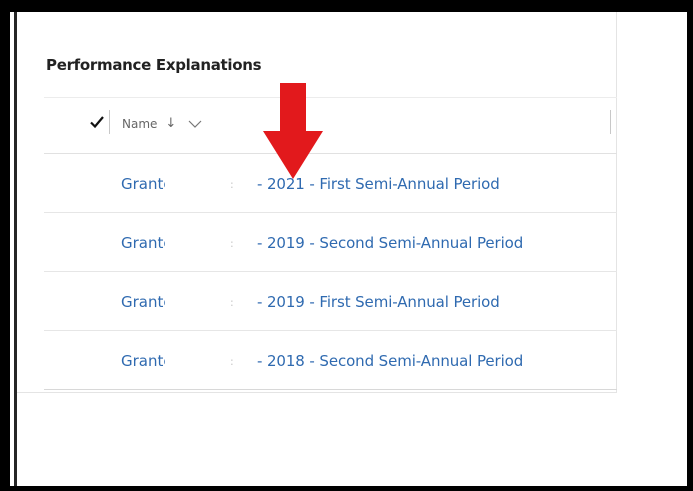 This screenshot has width=693, height=491. What do you see at coordinates (109, 122) in the screenshot?
I see `column-separator` at bounding box center [109, 122].